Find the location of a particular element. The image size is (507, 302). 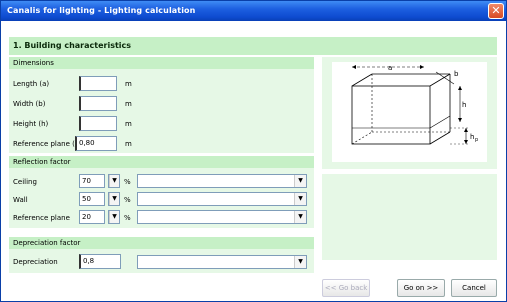

depreciation-desc-select: ▼ is located at coordinates (222, 262).